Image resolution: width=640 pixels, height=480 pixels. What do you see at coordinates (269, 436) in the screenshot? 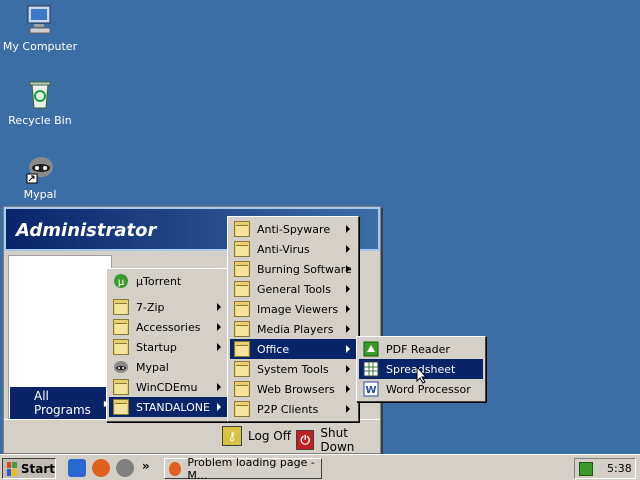
I see `log-off-label: Log Off` at bounding box center [269, 436].